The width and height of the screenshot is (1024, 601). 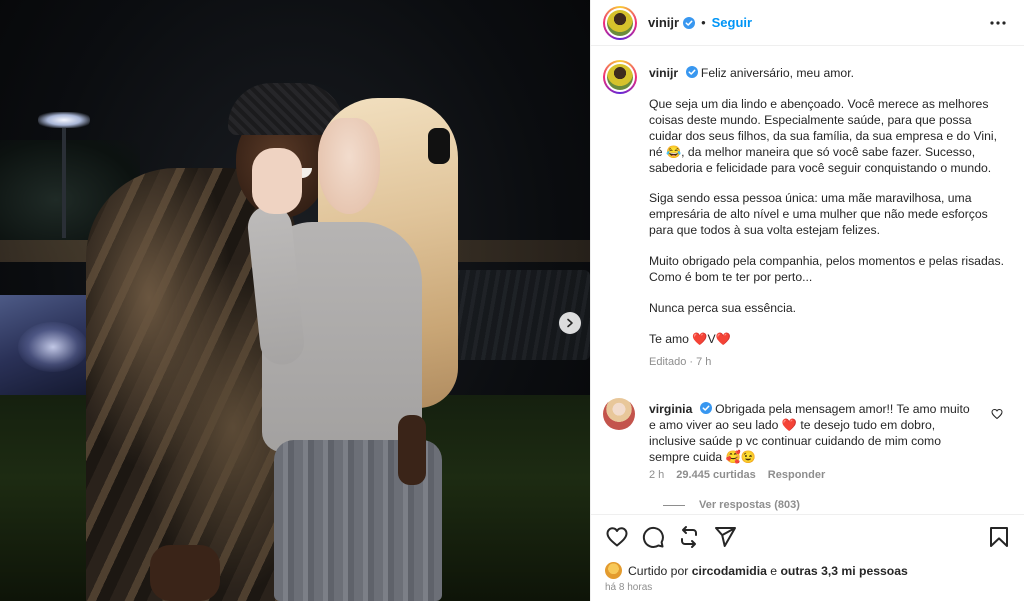 What do you see at coordinates (999, 537) in the screenshot?
I see `bookmark-icon` at bounding box center [999, 537].